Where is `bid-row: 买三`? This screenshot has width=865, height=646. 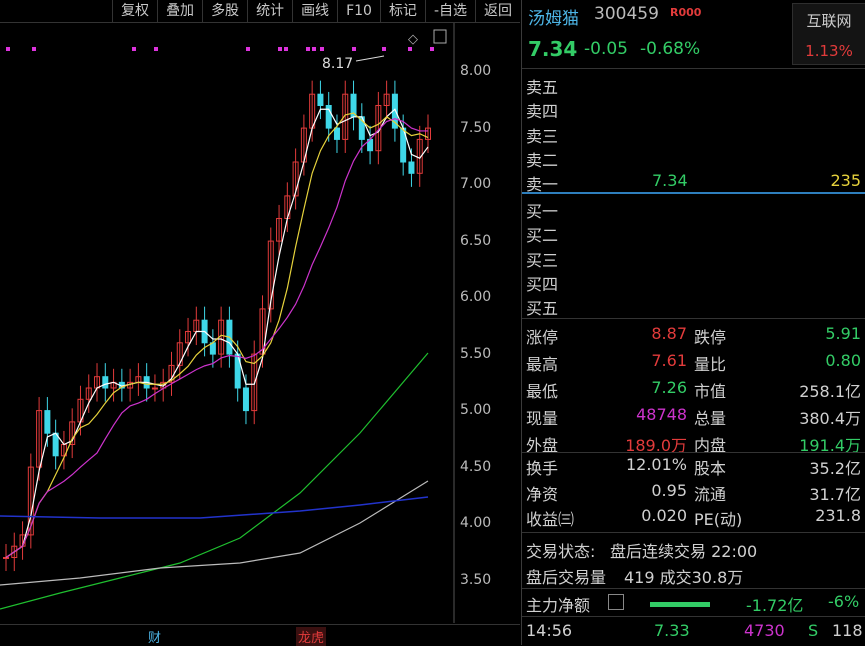
bid-row: 买三 is located at coordinates (693, 257).